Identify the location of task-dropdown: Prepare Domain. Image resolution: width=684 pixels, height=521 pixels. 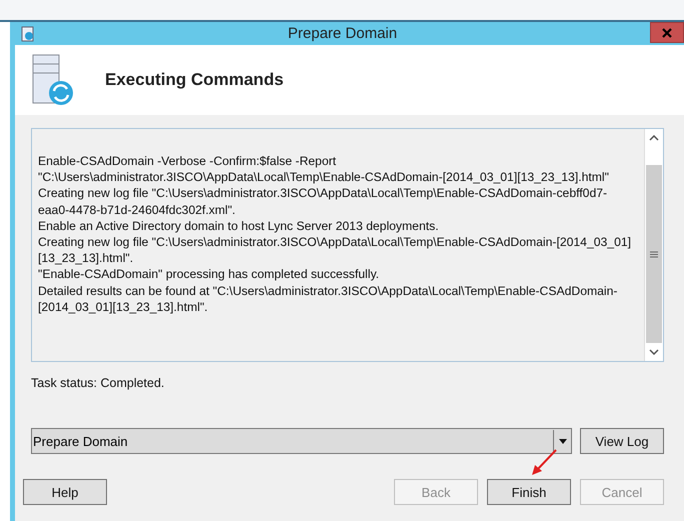
(301, 441).